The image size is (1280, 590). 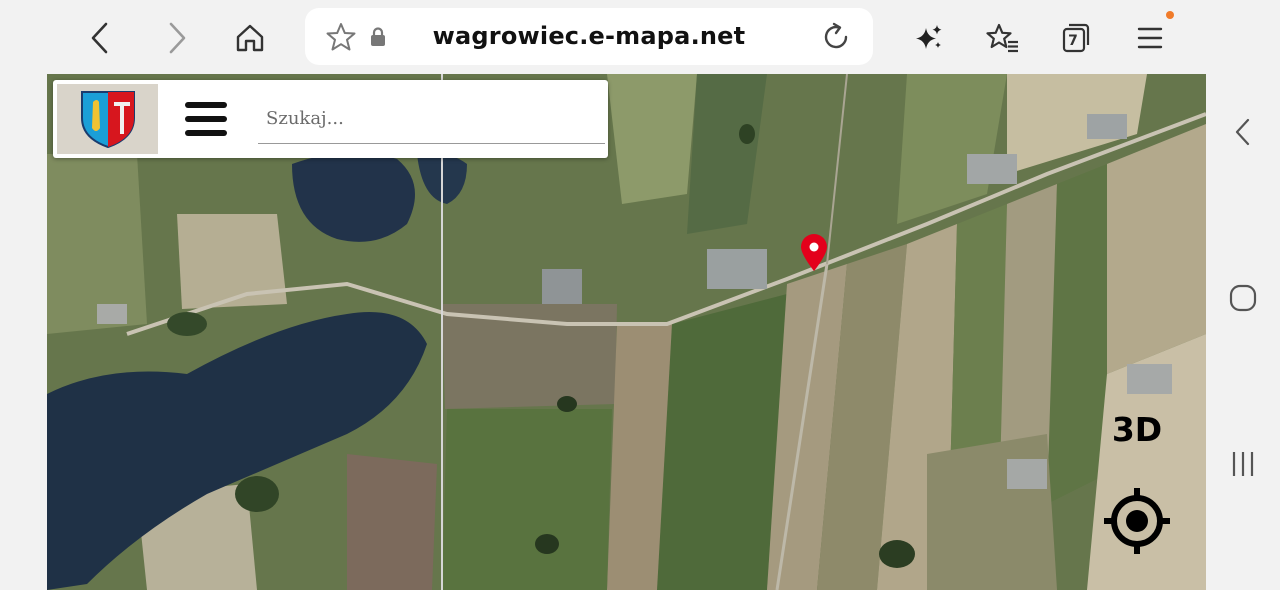 What do you see at coordinates (1170, 15) in the screenshot?
I see `notification-dot` at bounding box center [1170, 15].